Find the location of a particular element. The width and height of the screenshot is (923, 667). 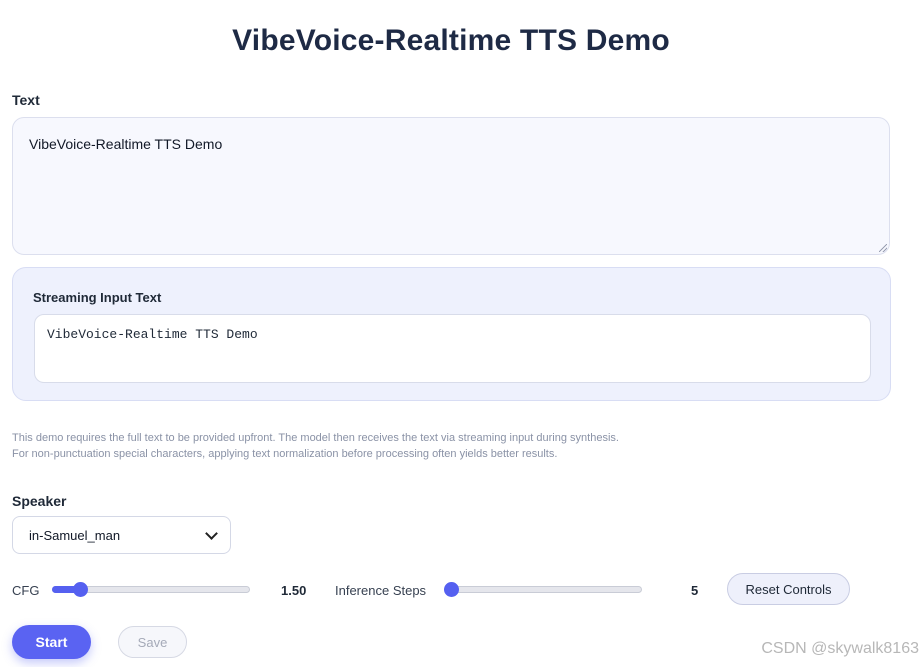

speaker-selected-value: in-Samuel_man is located at coordinates (75, 535).